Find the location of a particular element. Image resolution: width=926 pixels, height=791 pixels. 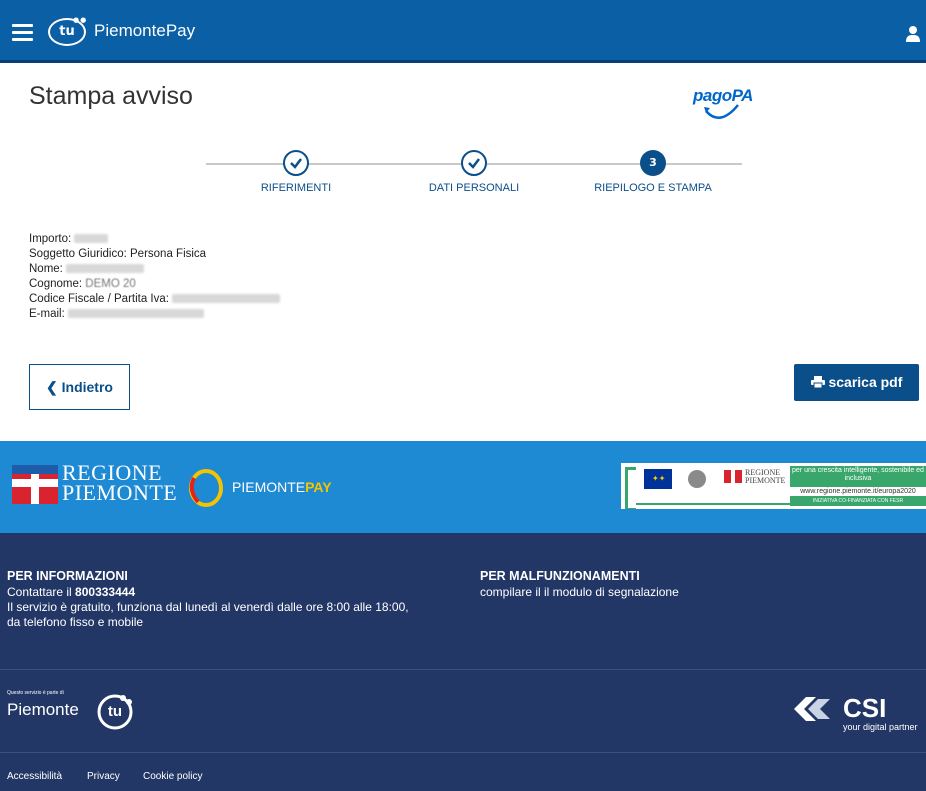

tu-logo-dots-icon: ●● is located at coordinates (80, 20).